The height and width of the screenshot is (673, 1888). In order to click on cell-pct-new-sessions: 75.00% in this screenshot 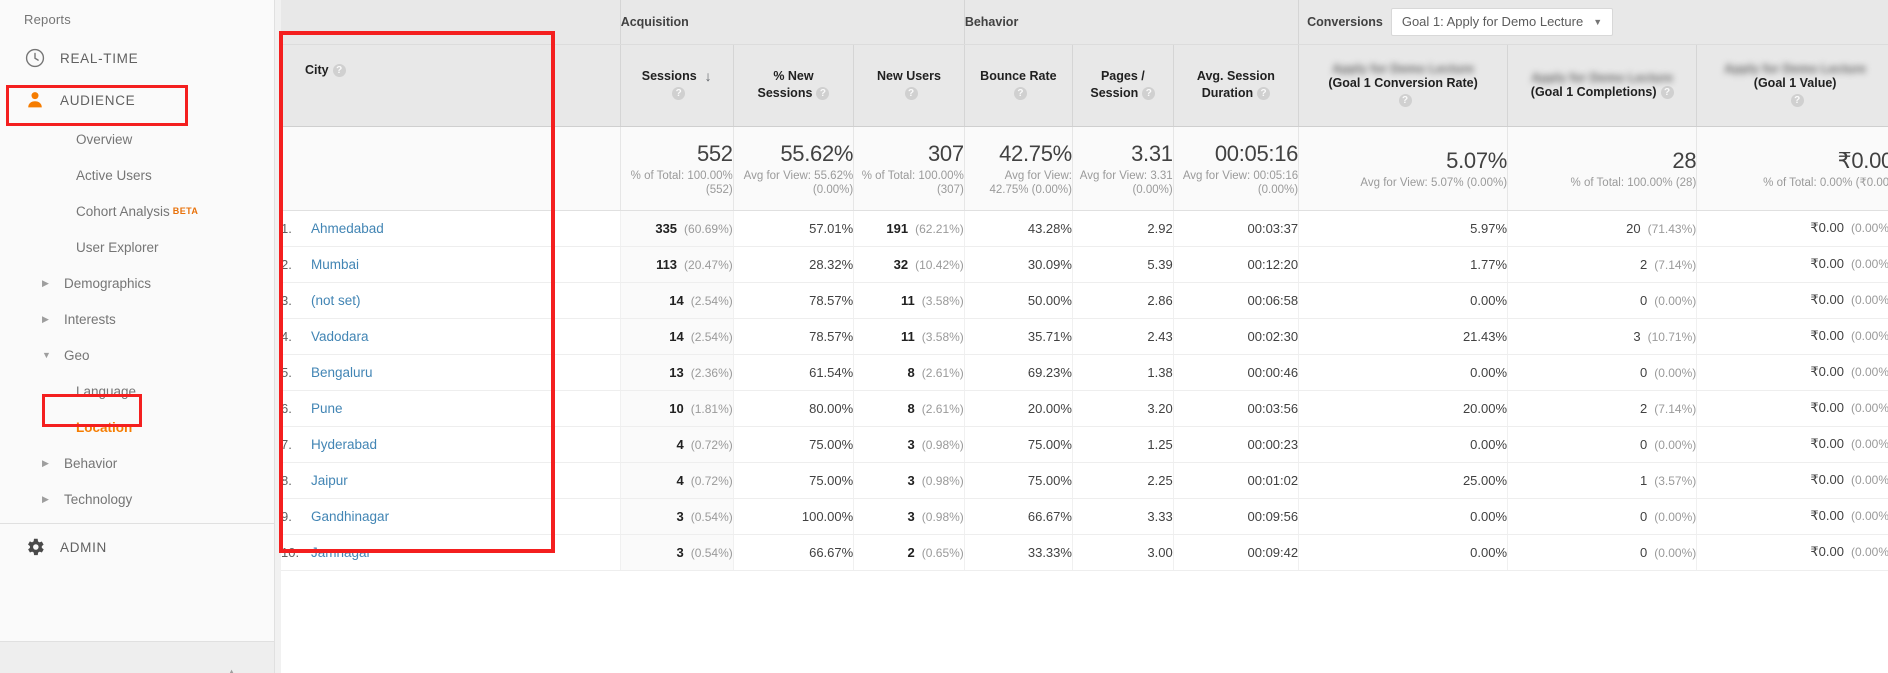, I will do `click(794, 480)`.